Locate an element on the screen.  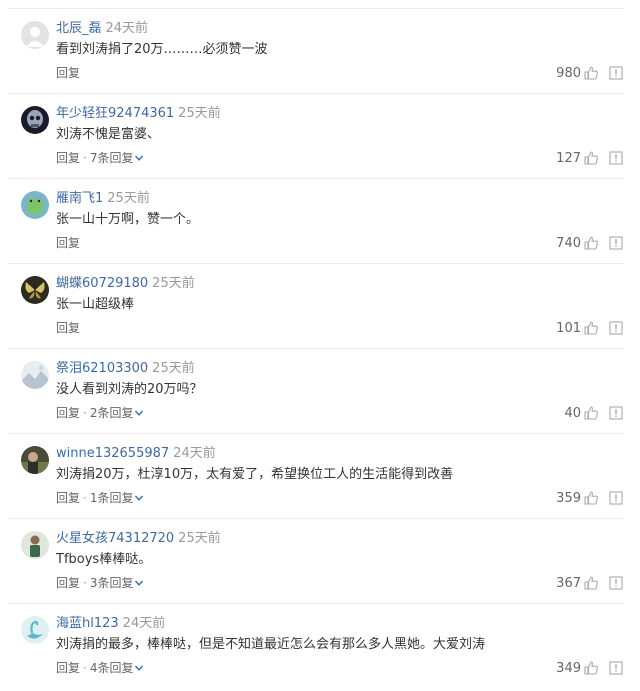
username: 雁南飞1 is located at coordinates (79, 198).